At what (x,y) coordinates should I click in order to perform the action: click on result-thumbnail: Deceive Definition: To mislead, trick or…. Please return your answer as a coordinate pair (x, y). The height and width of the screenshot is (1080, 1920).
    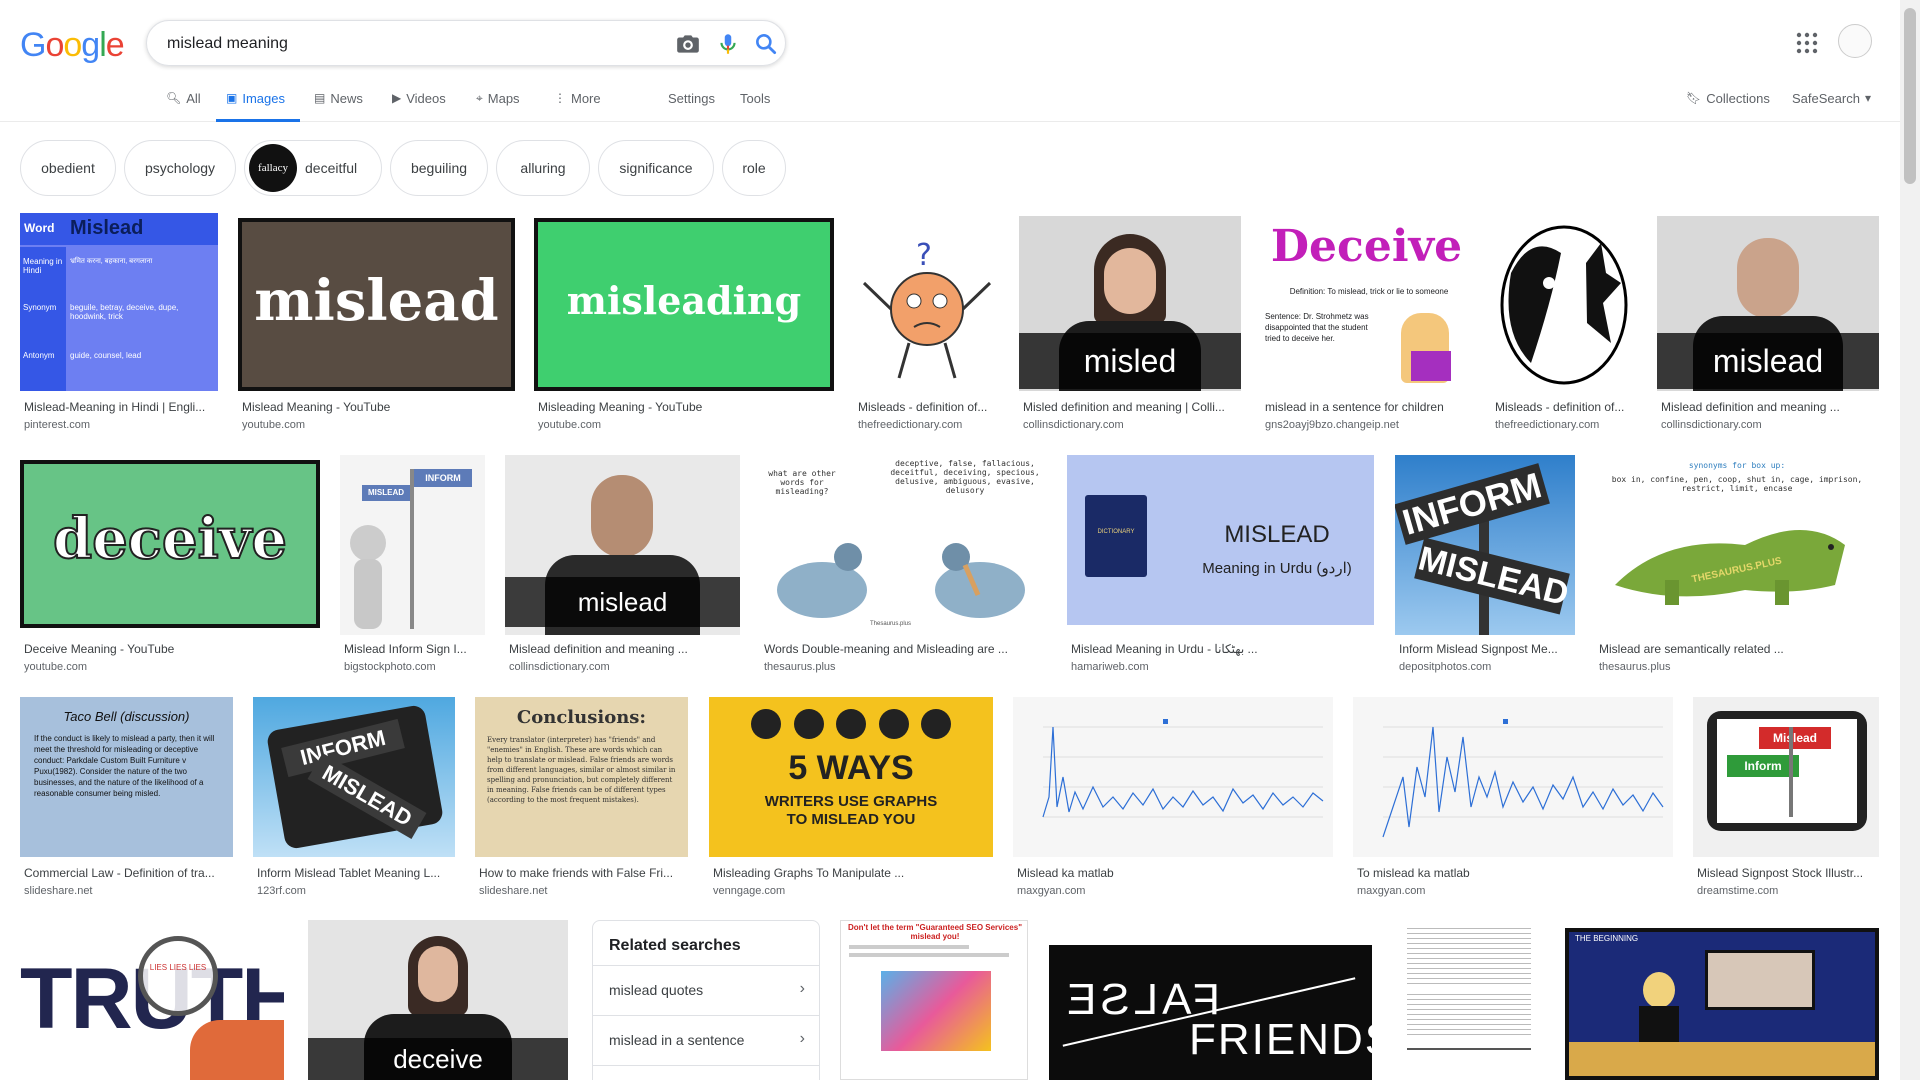
    Looking at the image, I should click on (1366, 302).